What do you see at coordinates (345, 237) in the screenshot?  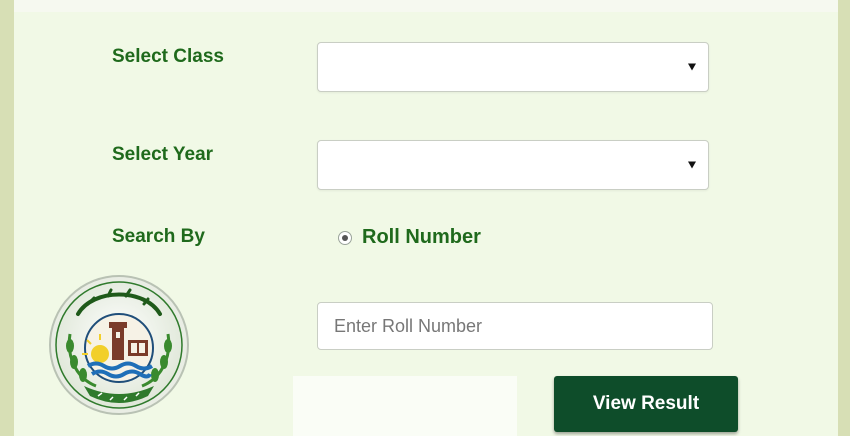 I see `roll-number-radio` at bounding box center [345, 237].